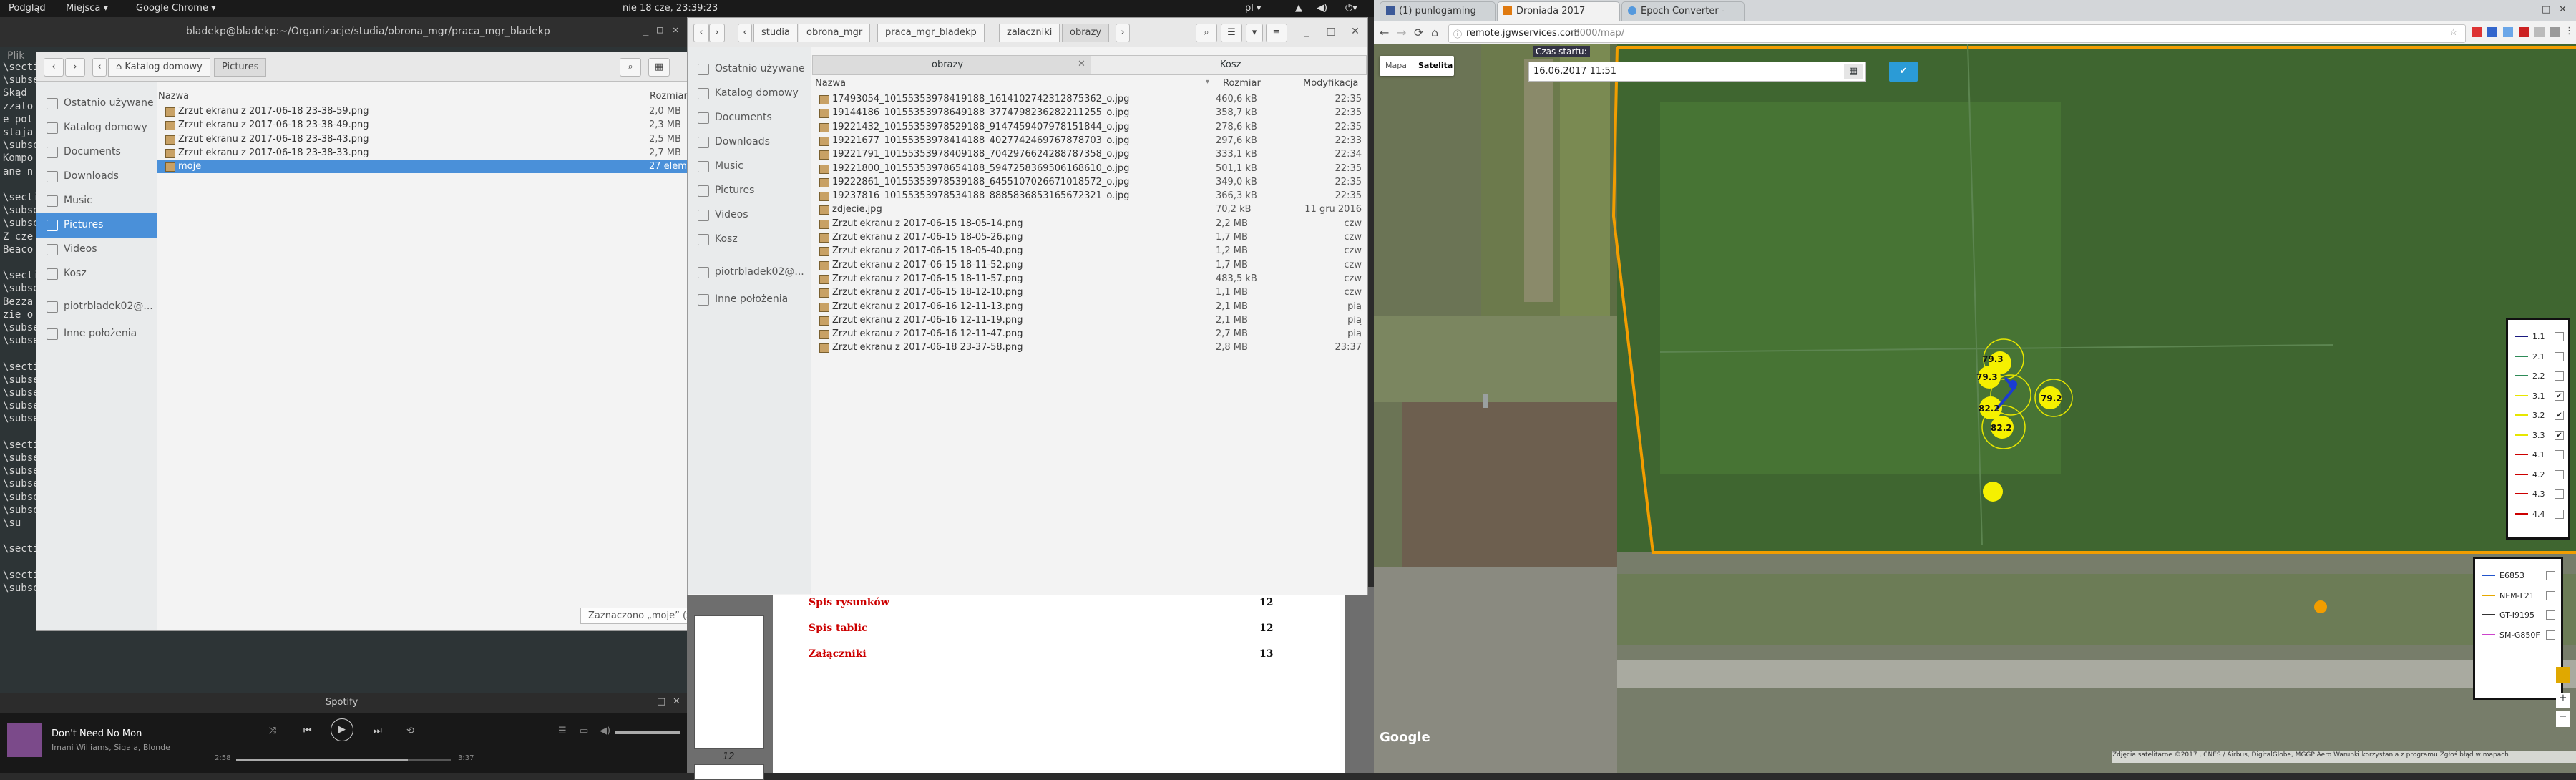  I want to click on legend-item: 3.2 ✔, so click(2539, 416).